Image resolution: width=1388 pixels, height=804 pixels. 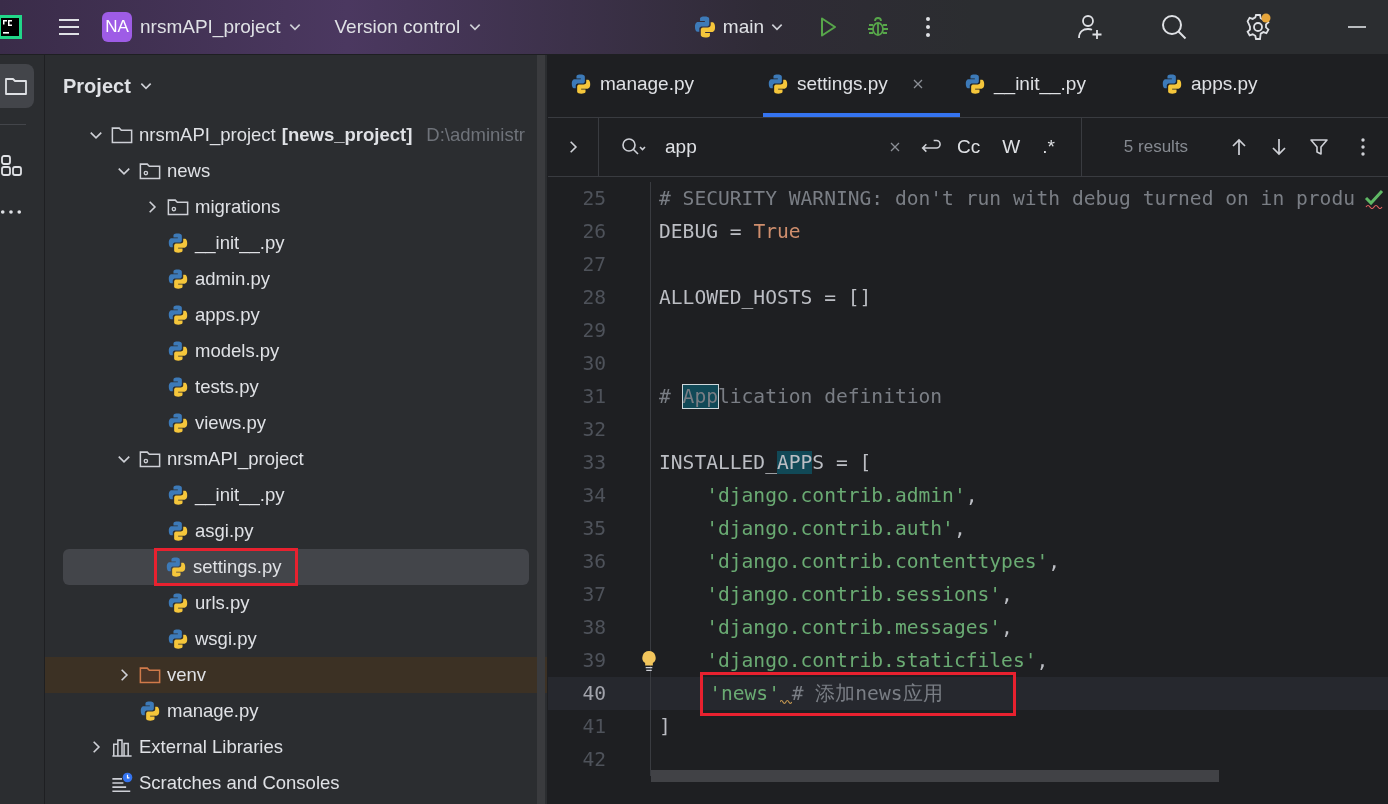 I want to click on project-tool-button, so click(x=17, y=86).